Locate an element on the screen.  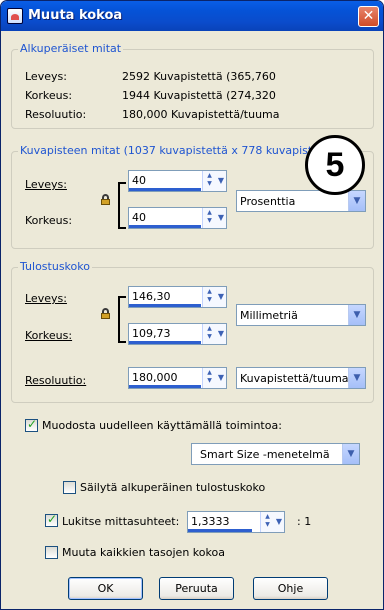
ok-button: OK is located at coordinates (105, 588).